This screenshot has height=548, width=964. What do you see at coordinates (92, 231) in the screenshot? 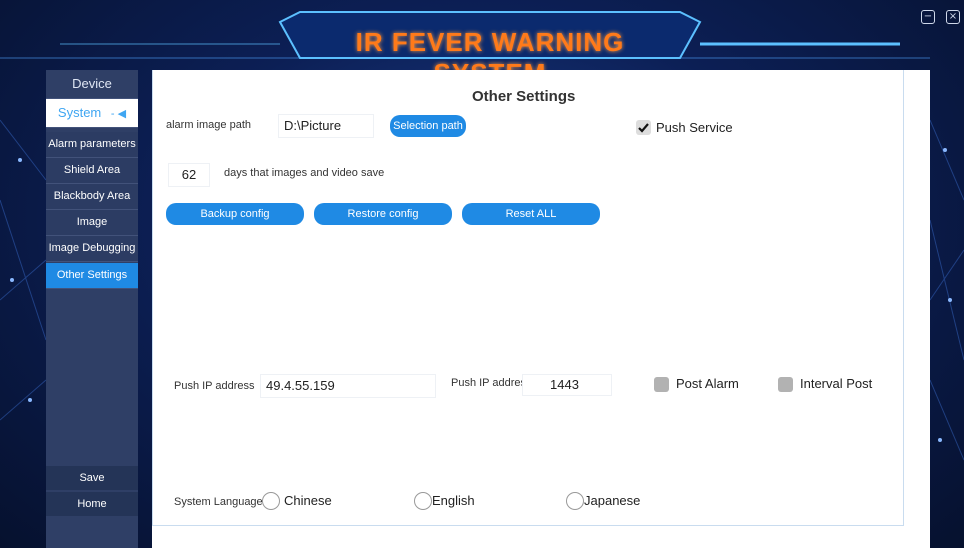
I see `sidebar-item-image-registration: Image Registration` at bounding box center [92, 231].